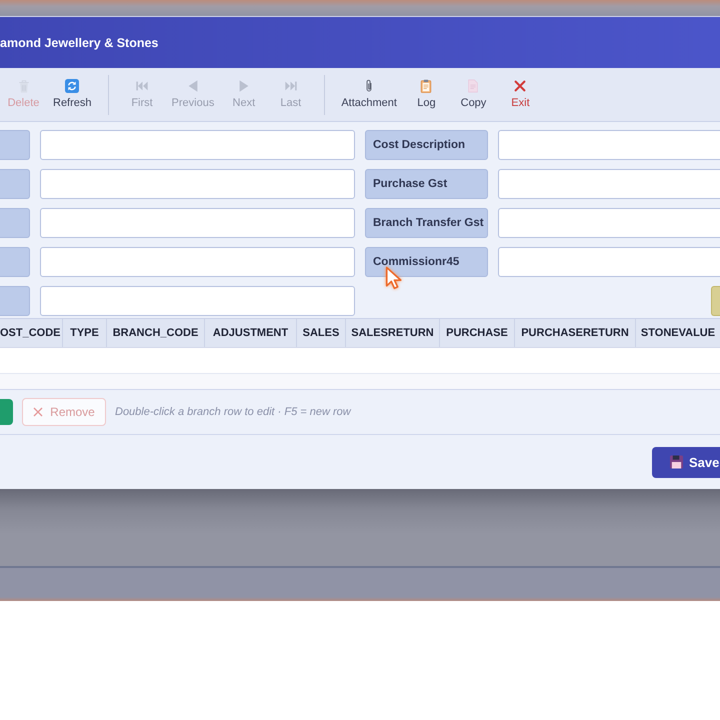 The width and height of the screenshot is (720, 720). What do you see at coordinates (142, 86) in the screenshot?
I see `skip-to-start-icon` at bounding box center [142, 86].